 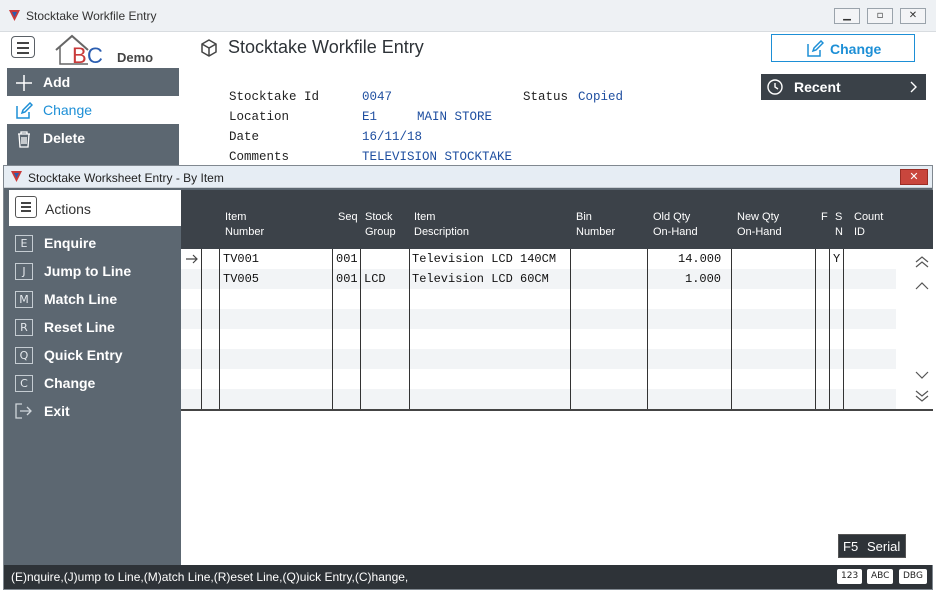 I want to click on scroll-up-icon, so click(x=922, y=286).